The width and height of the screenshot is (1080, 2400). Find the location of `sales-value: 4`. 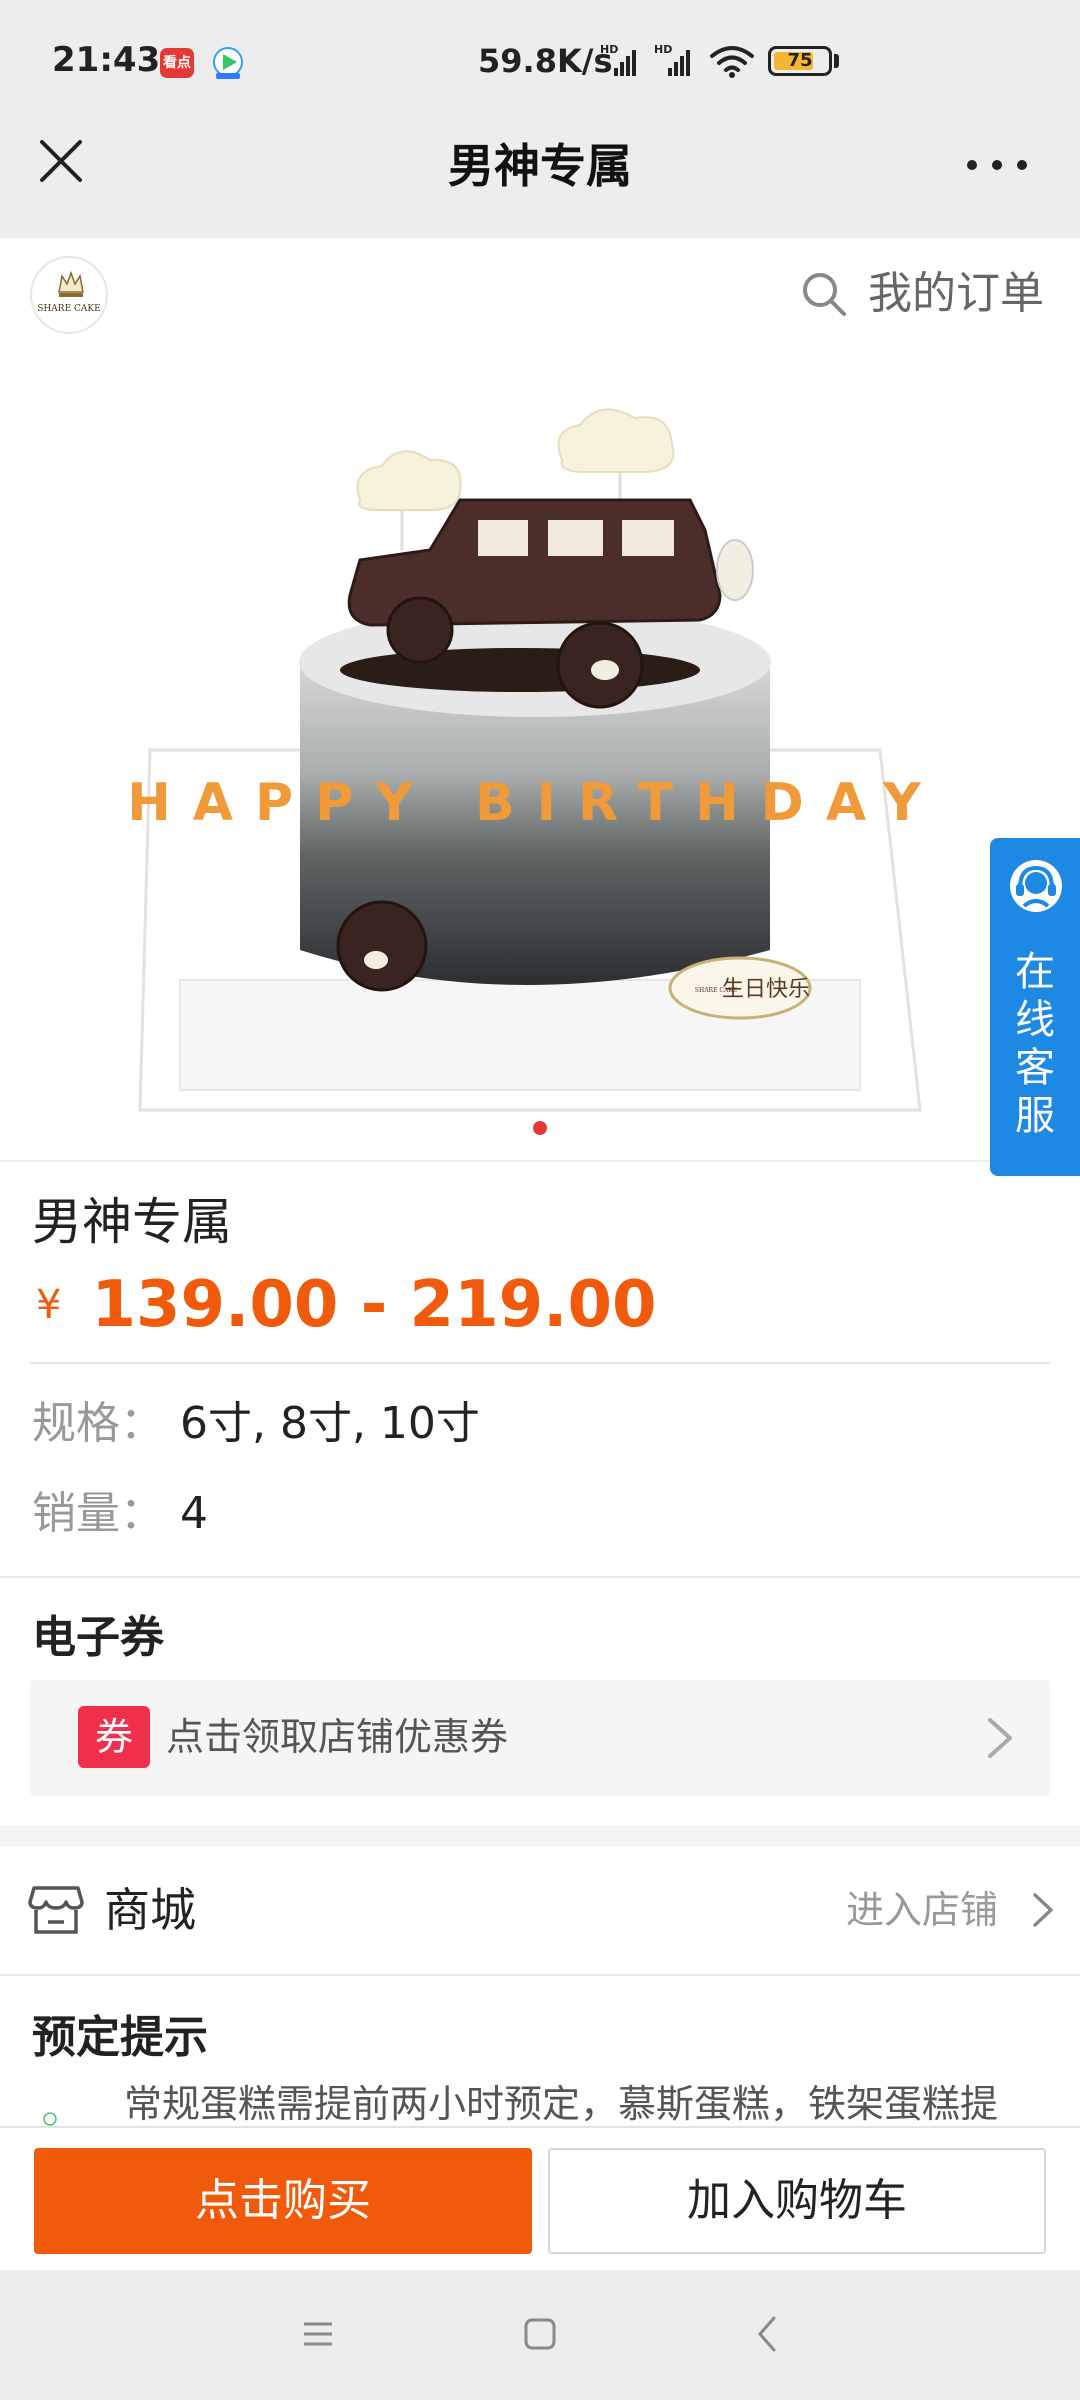

sales-value: 4 is located at coordinates (194, 1513).